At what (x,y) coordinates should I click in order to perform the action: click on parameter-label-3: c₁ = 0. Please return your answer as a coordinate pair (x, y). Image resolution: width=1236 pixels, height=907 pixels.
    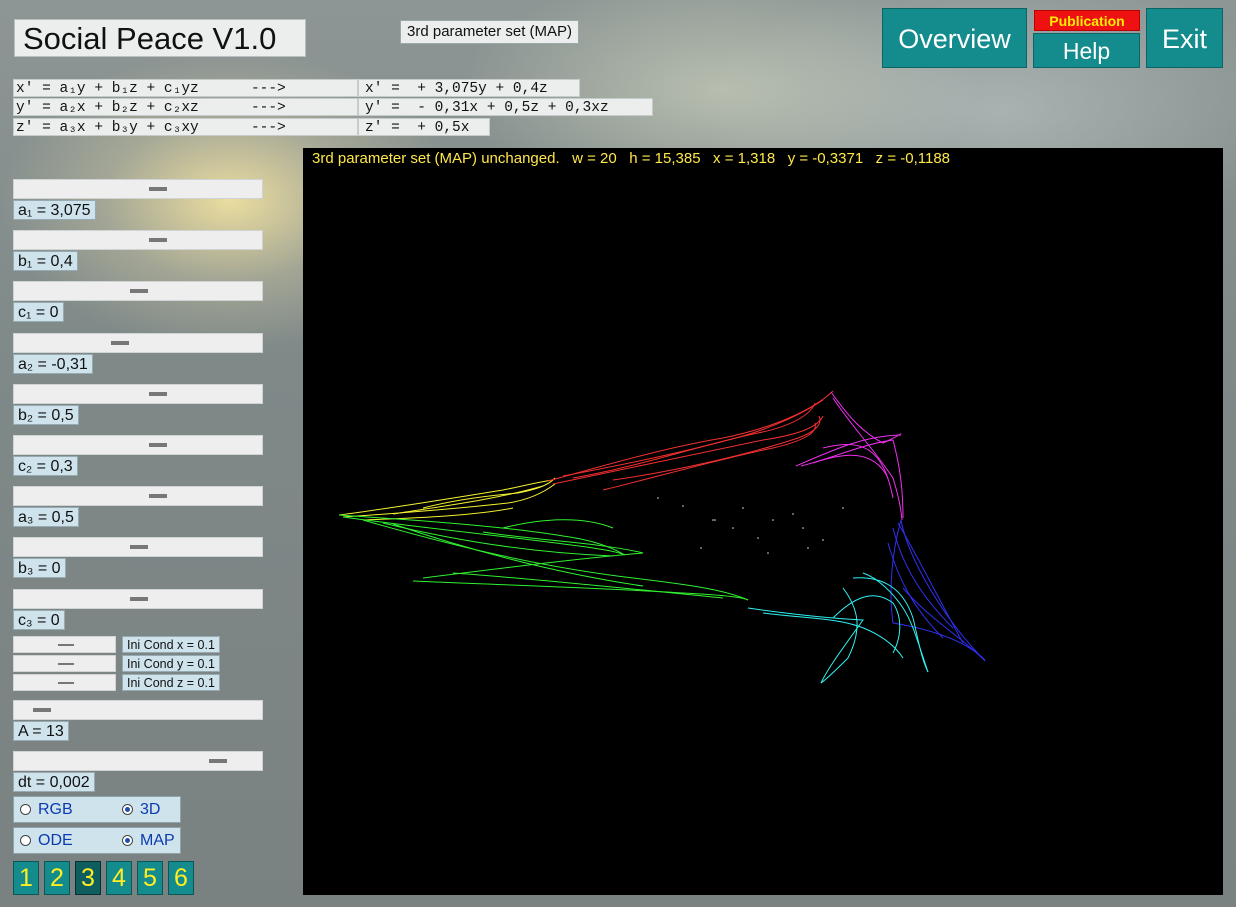
    Looking at the image, I should click on (38, 312).